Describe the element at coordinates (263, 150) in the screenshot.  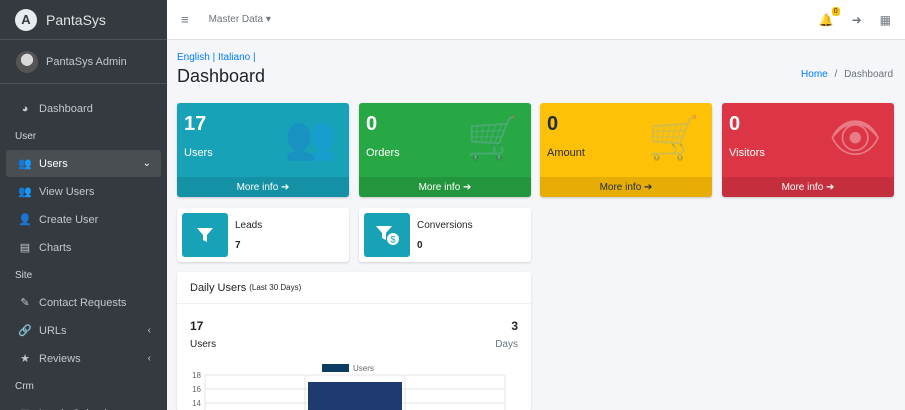
I see `users-stat-box: 17 Users 👥 More info ➔` at that location.